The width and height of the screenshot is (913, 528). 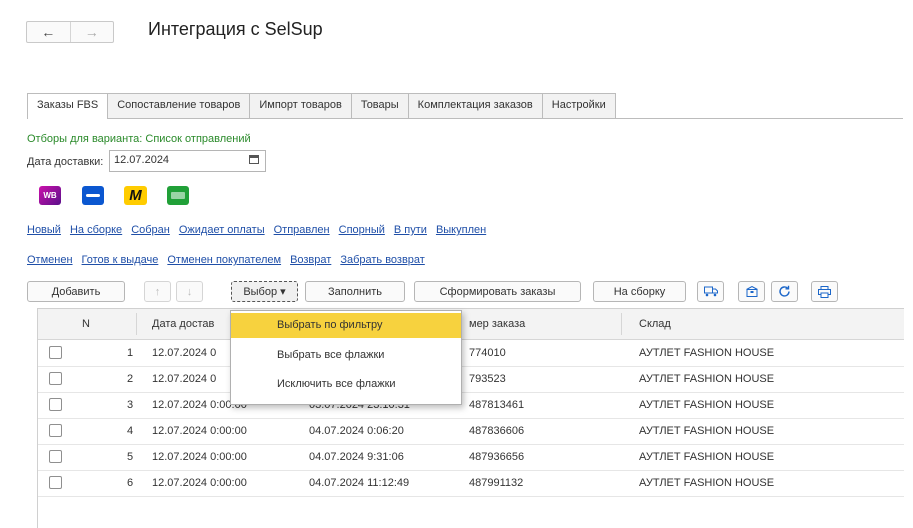 I want to click on status-link-assembling: На сборке, so click(x=96, y=230).